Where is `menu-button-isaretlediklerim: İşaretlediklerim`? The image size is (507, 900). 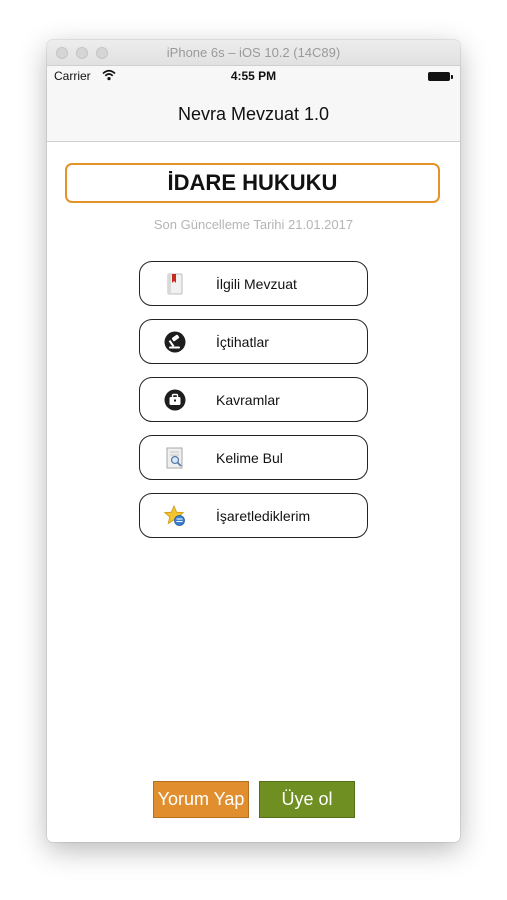
menu-button-isaretlediklerim: İşaretlediklerim is located at coordinates (253, 515).